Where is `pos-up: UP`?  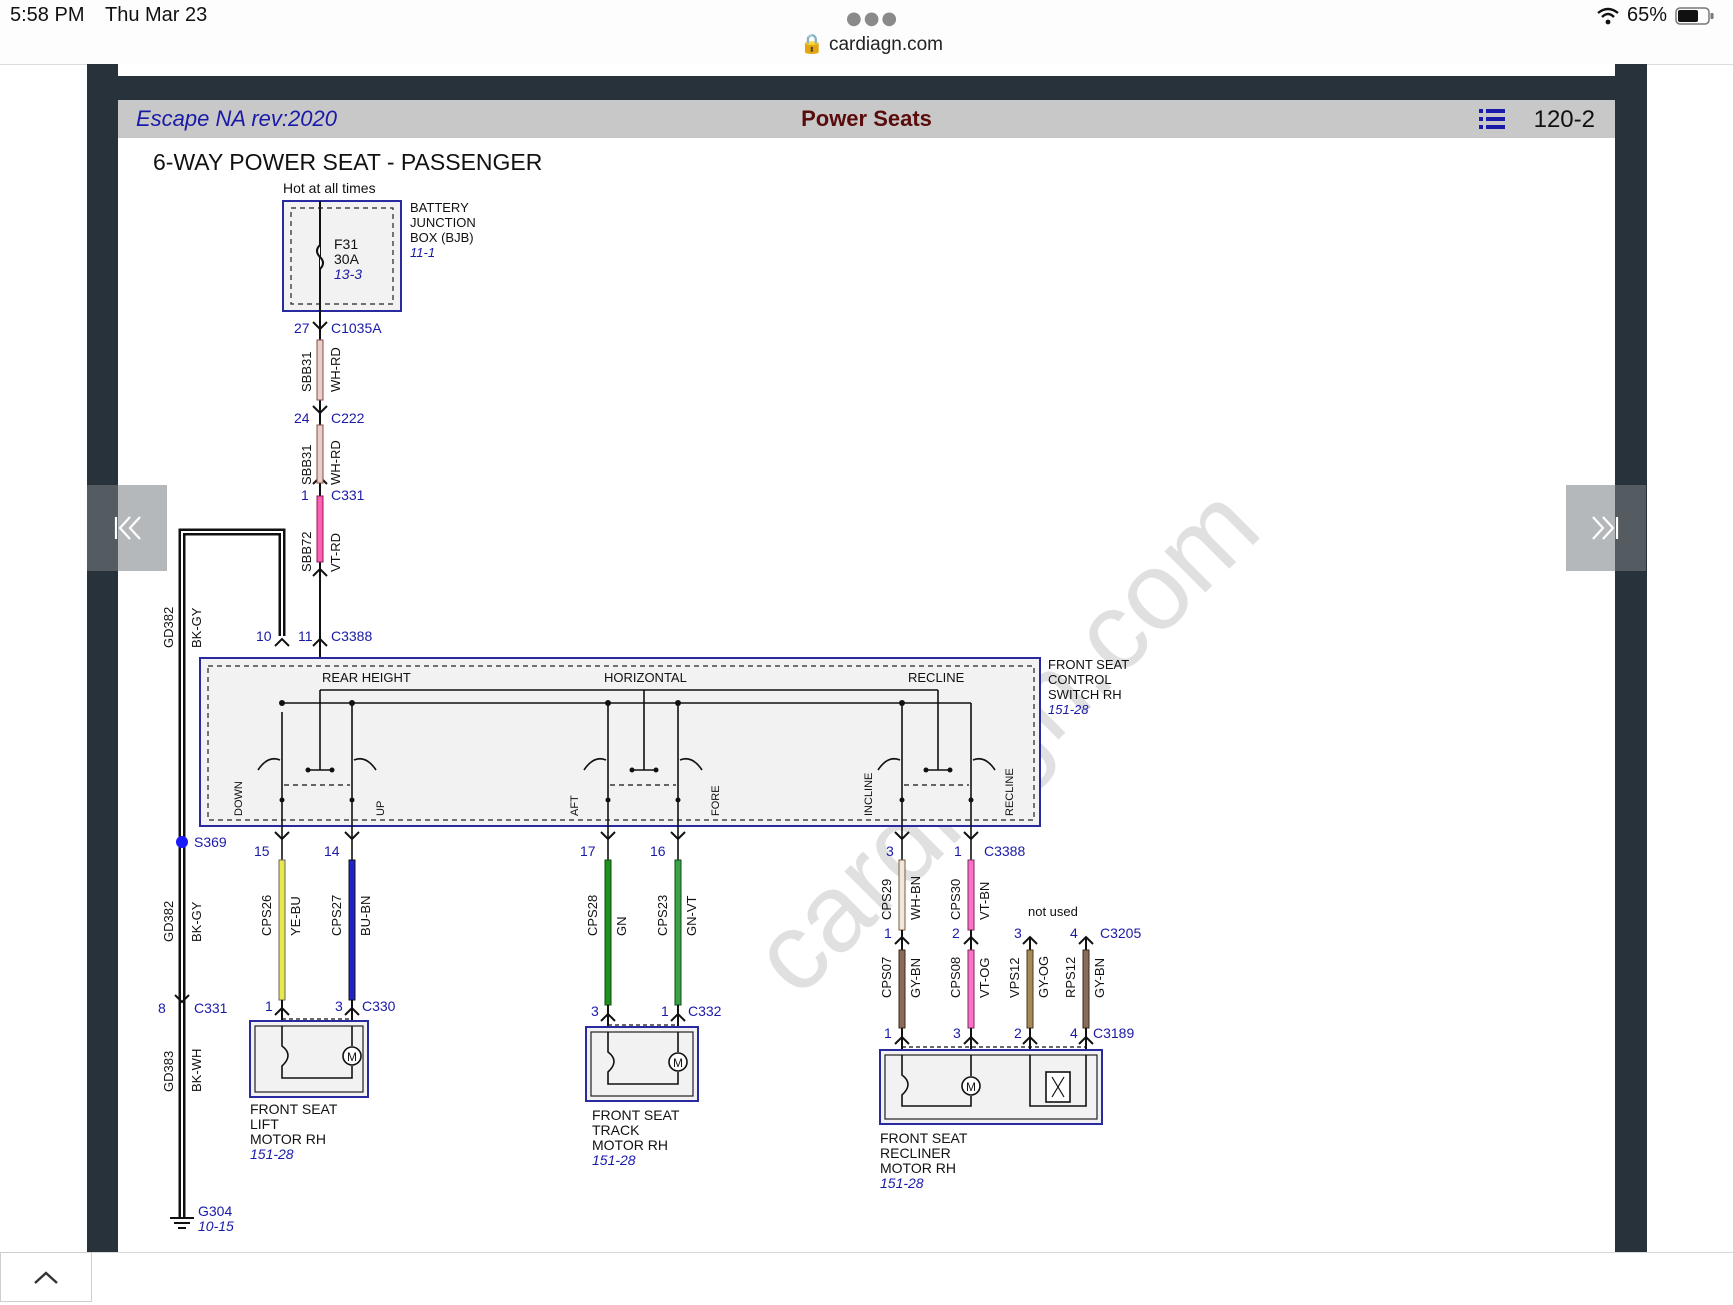 pos-up: UP is located at coordinates (381, 808).